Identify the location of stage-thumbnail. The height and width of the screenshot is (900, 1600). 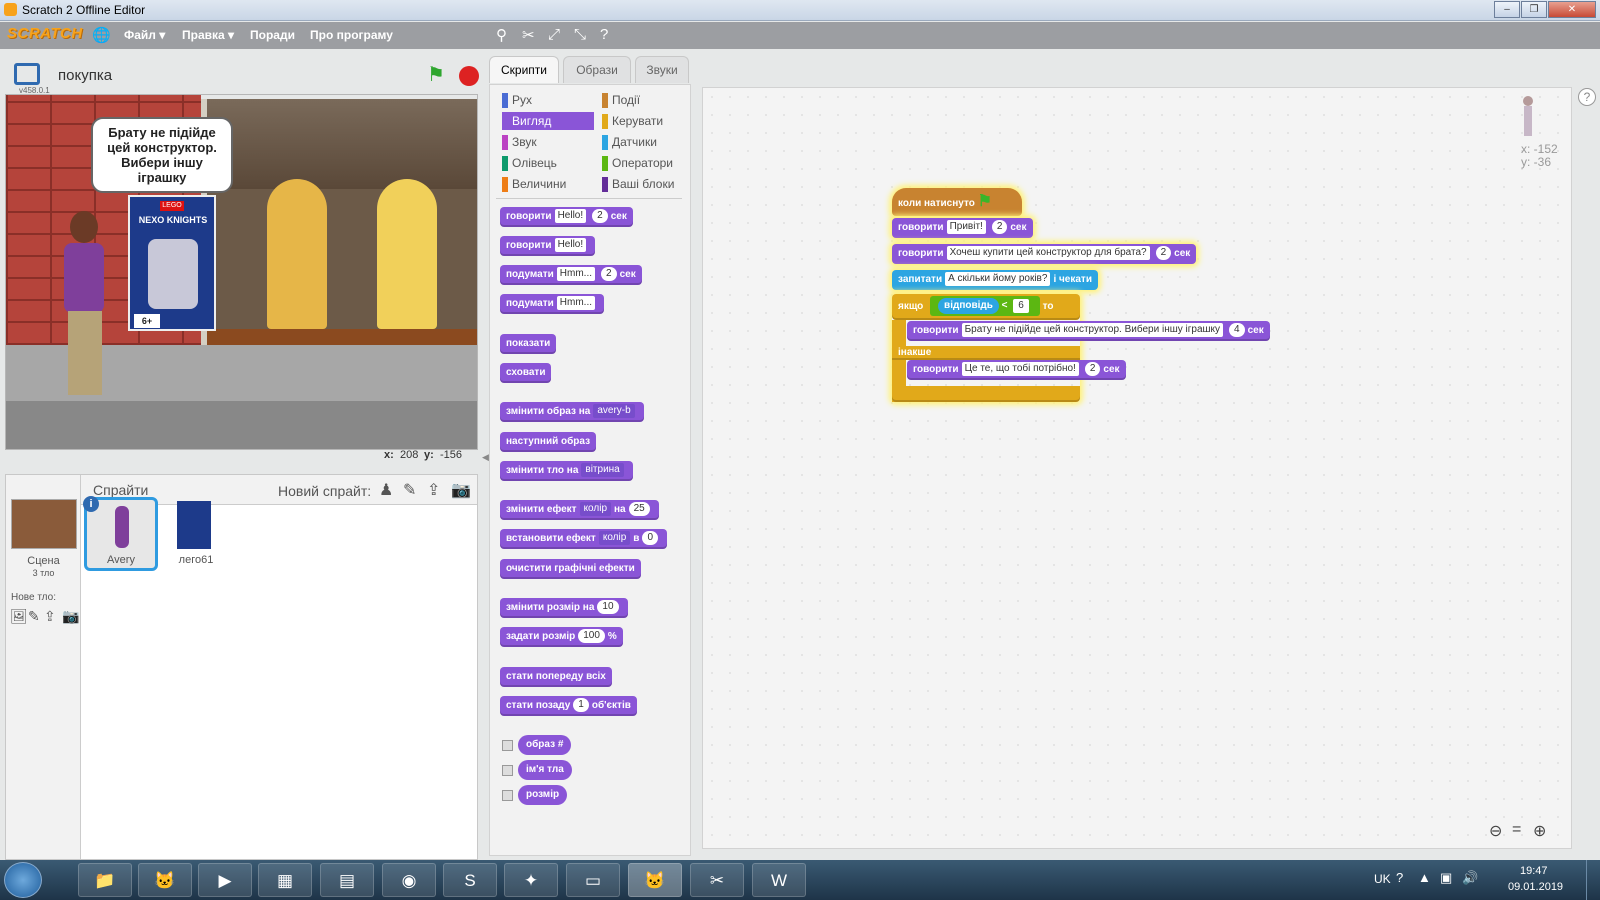
(44, 524).